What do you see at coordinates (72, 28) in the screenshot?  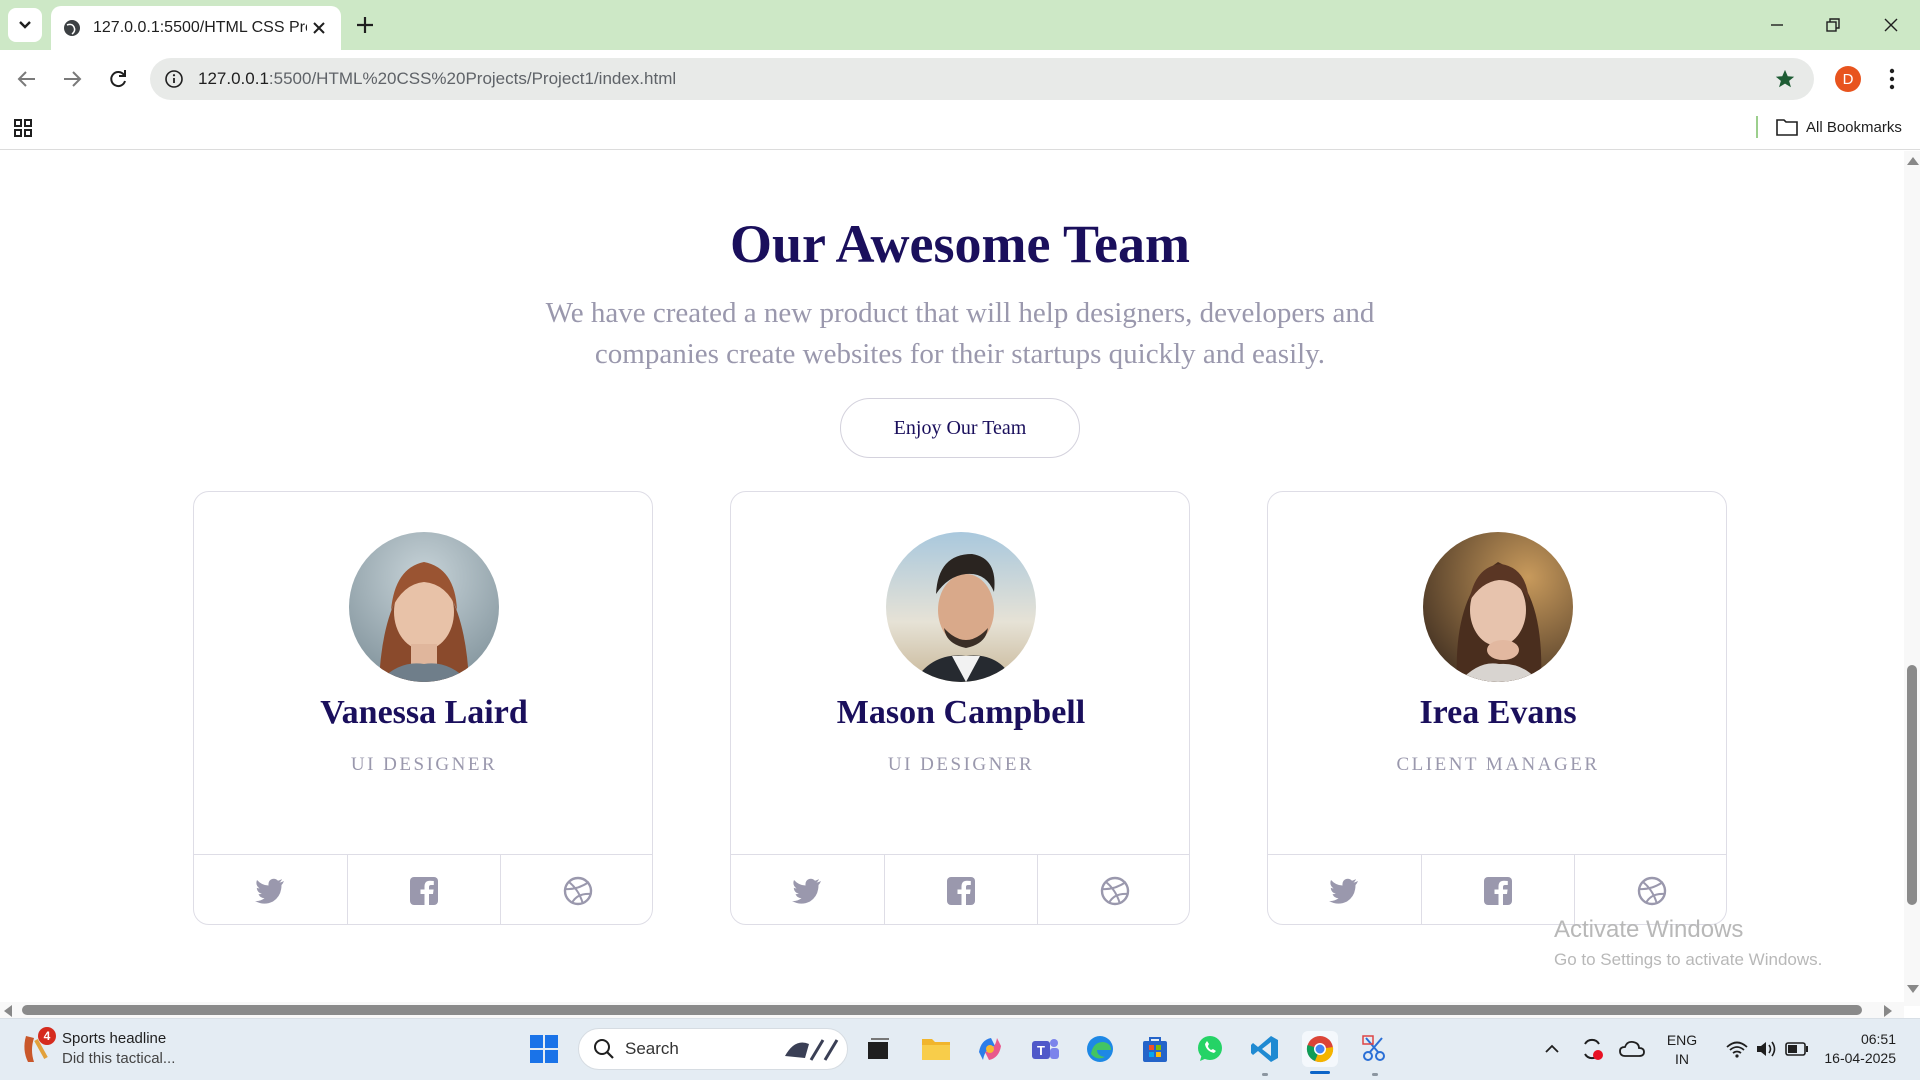 I see `globe-icon` at bounding box center [72, 28].